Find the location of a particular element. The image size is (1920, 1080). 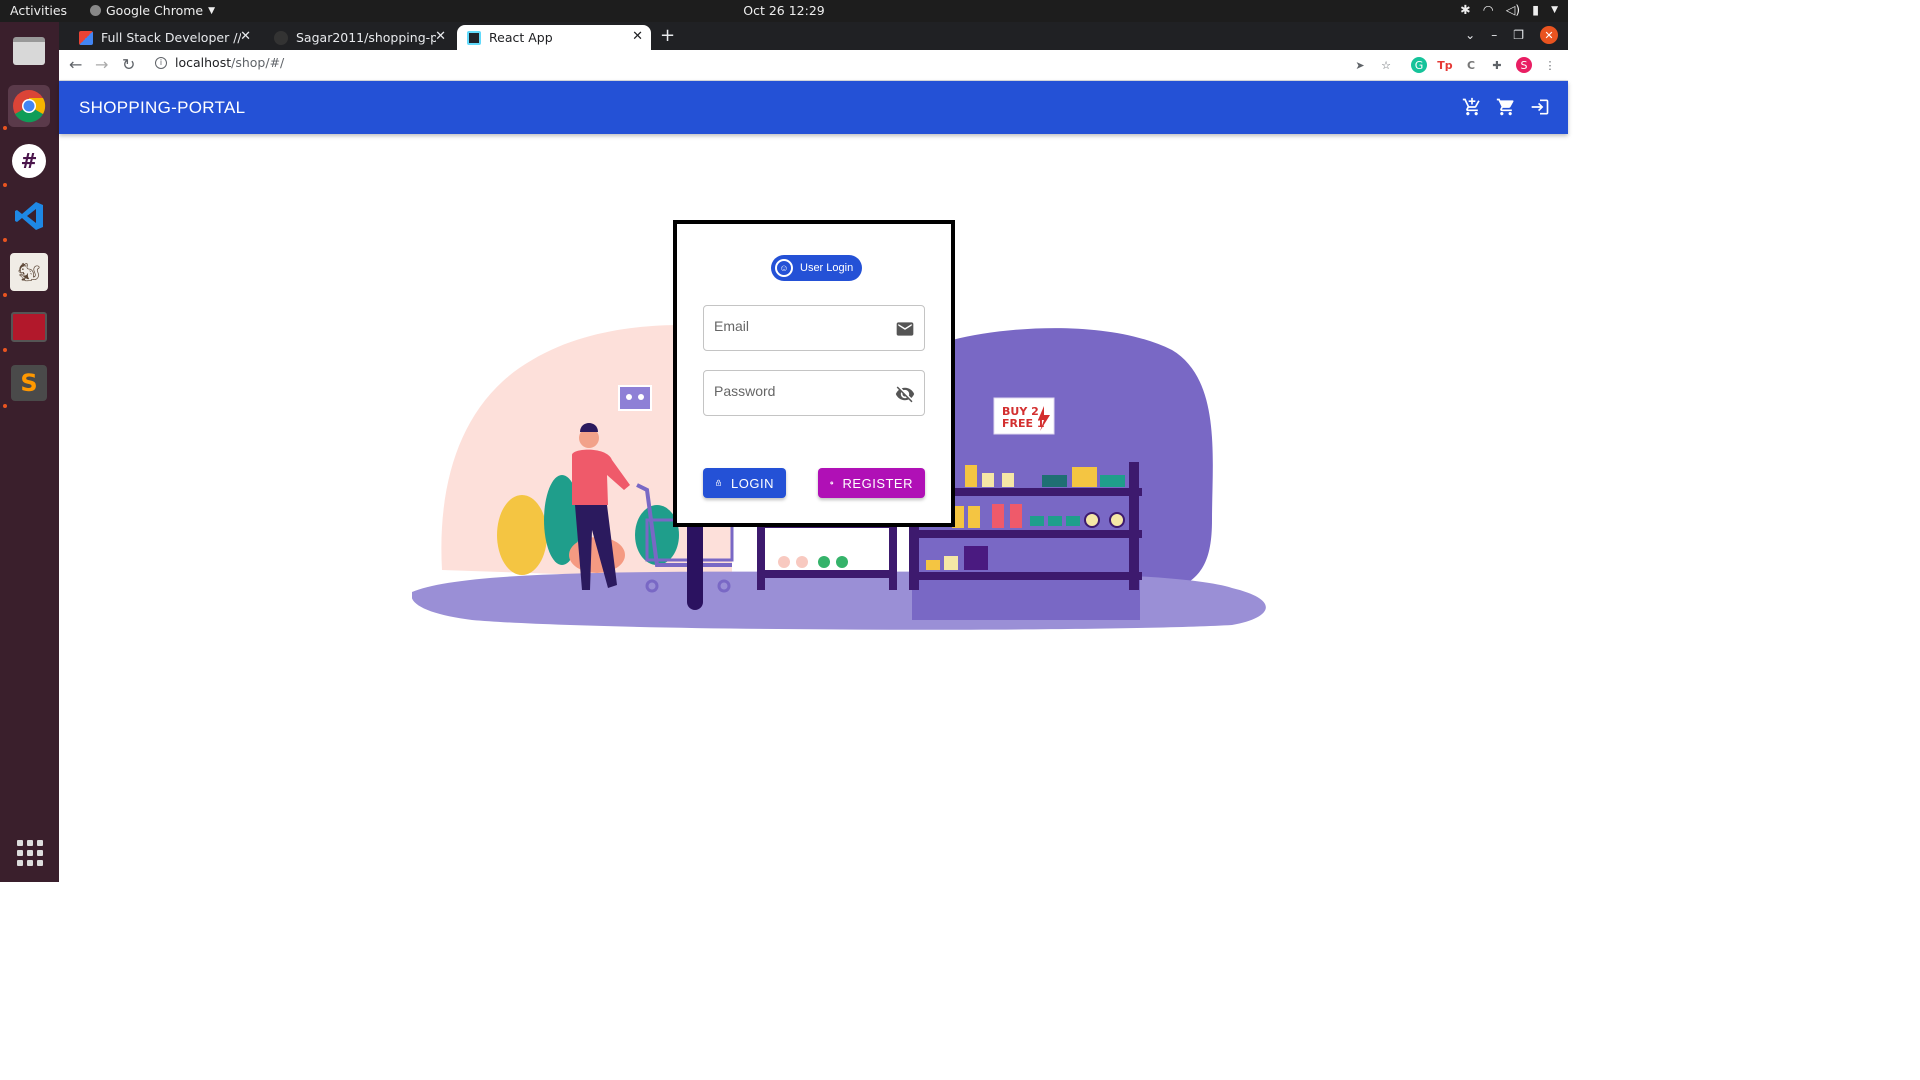

window-controls: ⌄ – ❐ ✕ is located at coordinates (1511, 35).